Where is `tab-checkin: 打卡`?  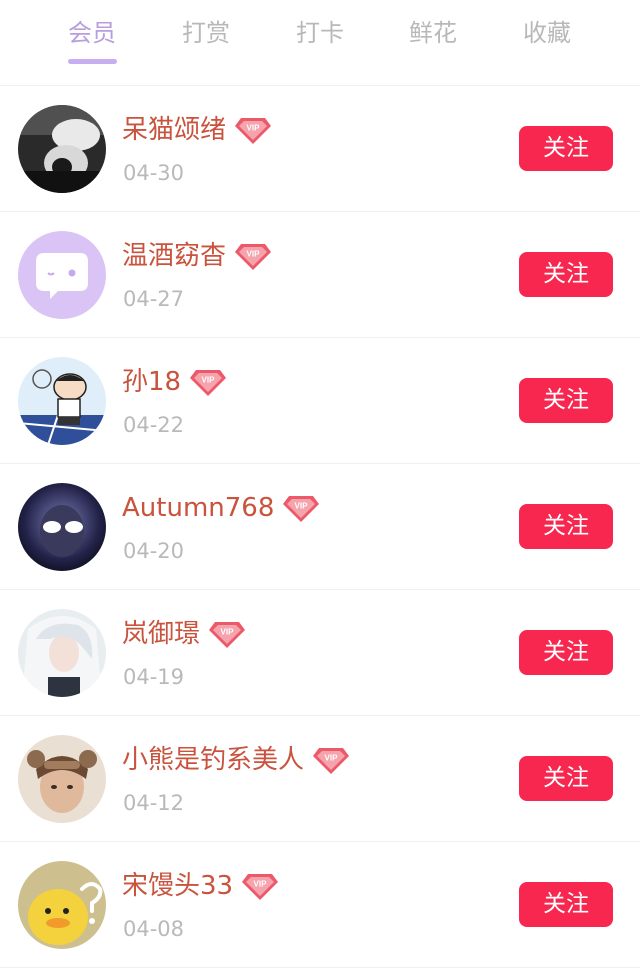
tab-checkin: 打卡 is located at coordinates (320, 33).